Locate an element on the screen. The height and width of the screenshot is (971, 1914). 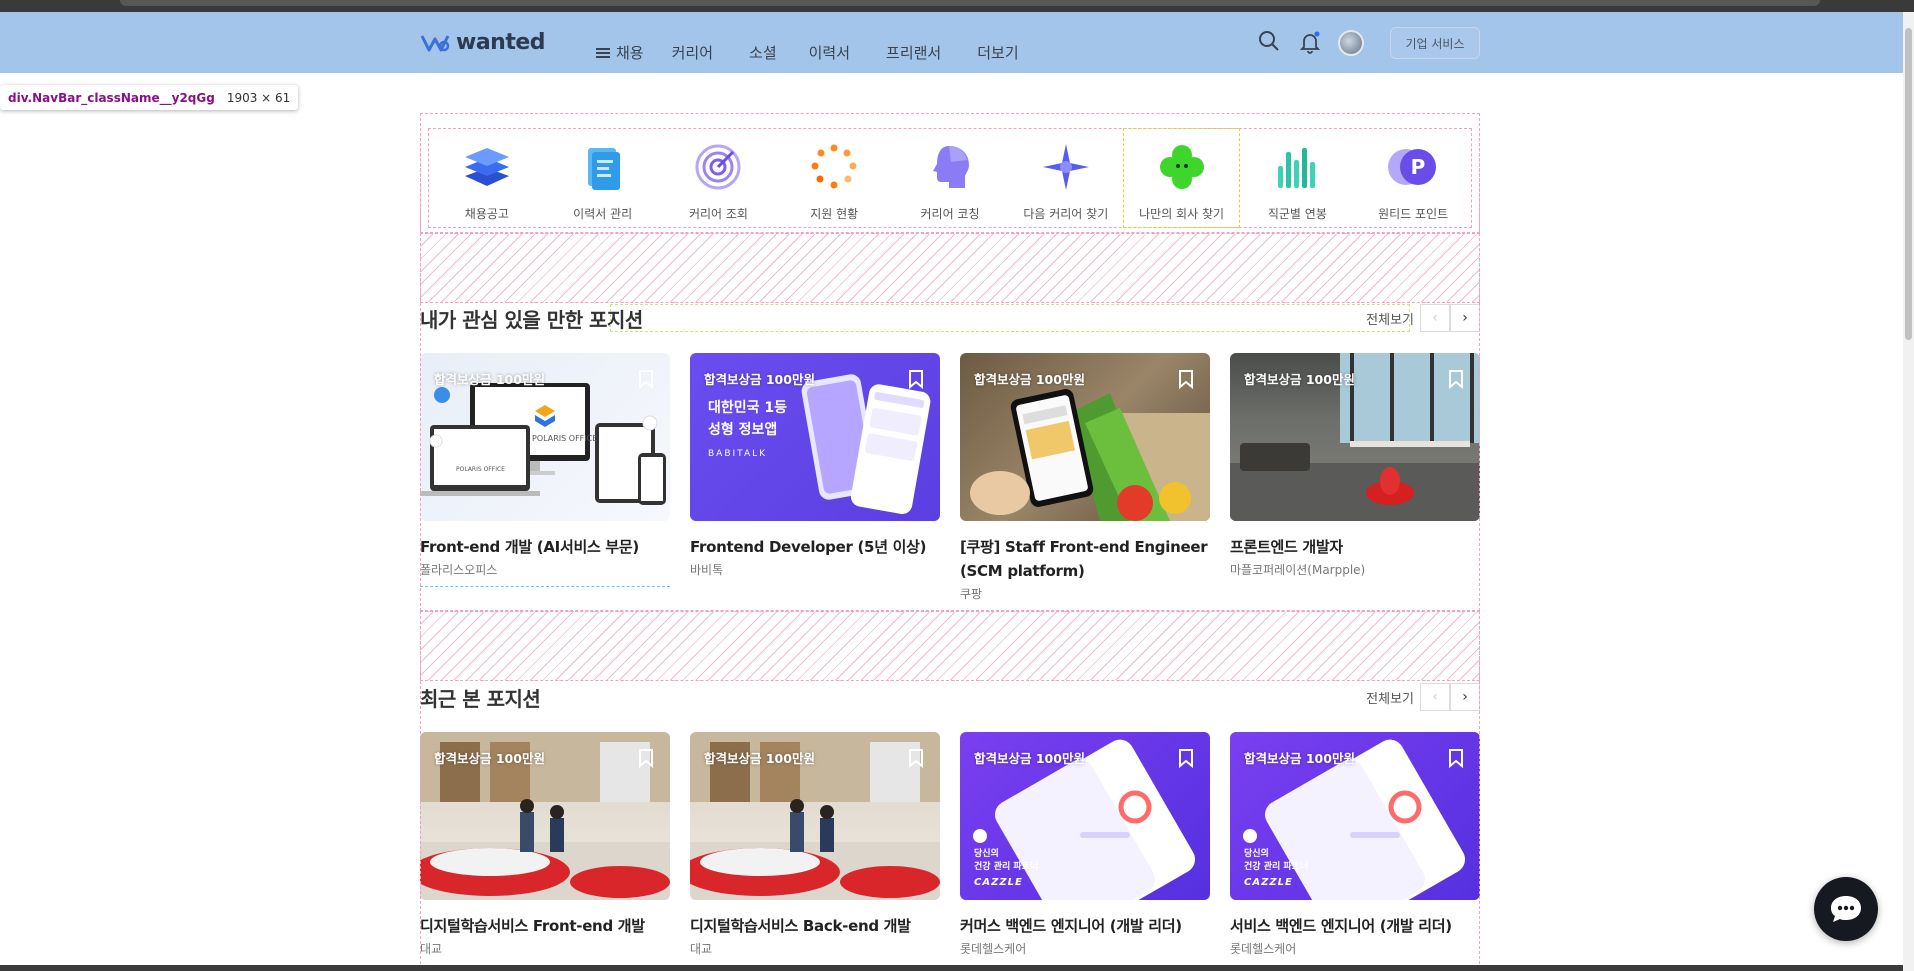
bell-icon is located at coordinates (1310, 42).